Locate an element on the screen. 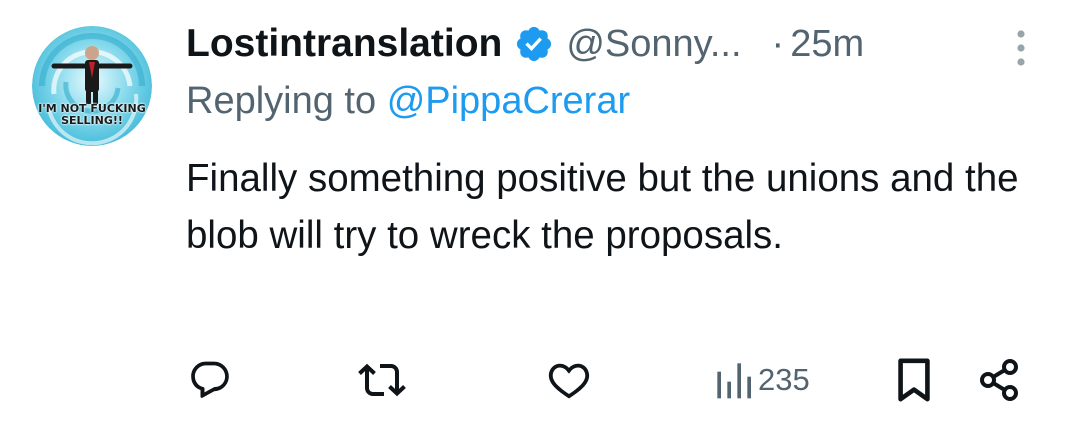 This screenshot has height=424, width=1080. views-button: 235 is located at coordinates (762, 380).